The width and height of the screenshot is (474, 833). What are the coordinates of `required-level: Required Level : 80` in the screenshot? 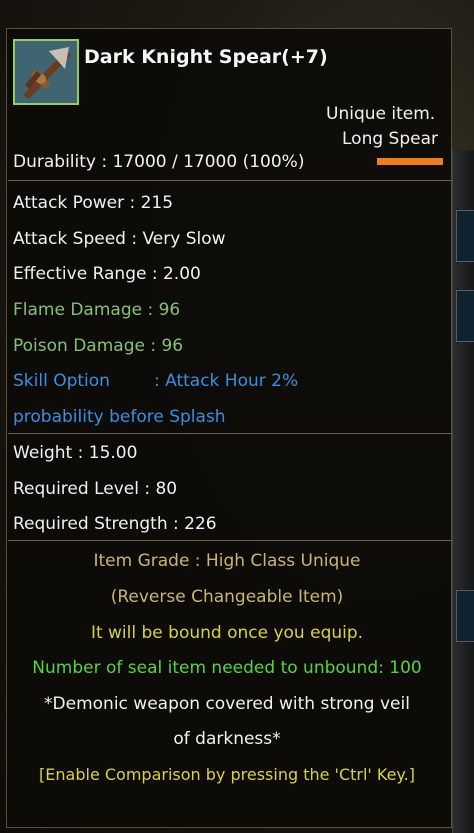 It's located at (95, 489).